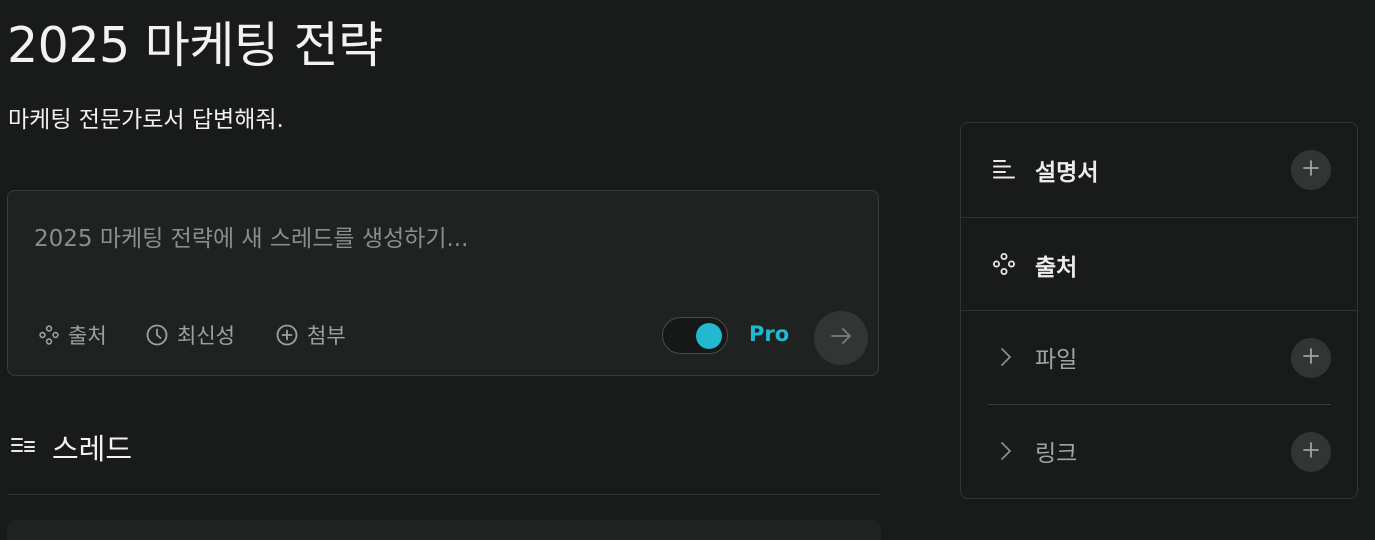 The image size is (1375, 540). I want to click on description-label: 설명서, so click(1067, 173).